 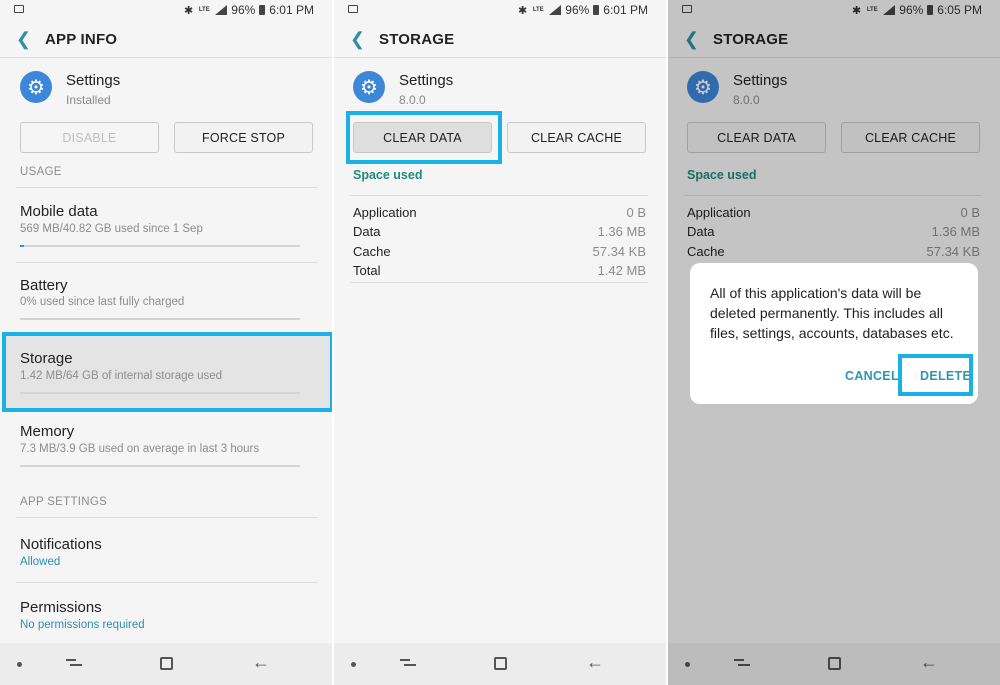 What do you see at coordinates (499, 234) in the screenshot?
I see `storage-row: Data 1.36 MB` at bounding box center [499, 234].